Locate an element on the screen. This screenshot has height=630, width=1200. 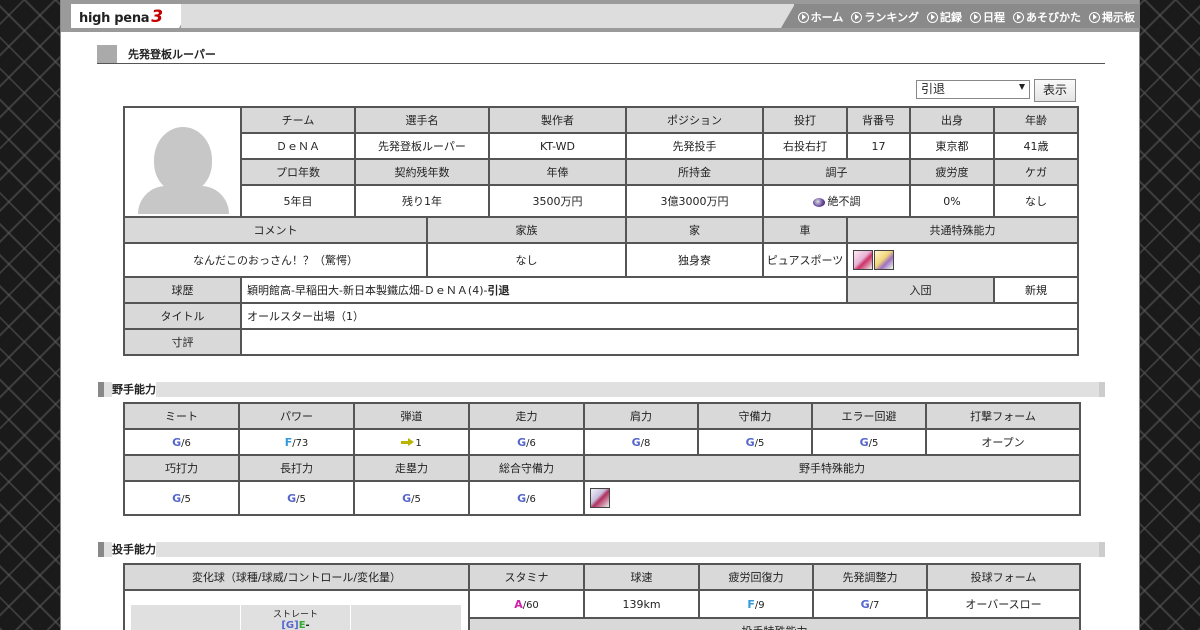
meet-value: G/6 is located at coordinates (181, 442).